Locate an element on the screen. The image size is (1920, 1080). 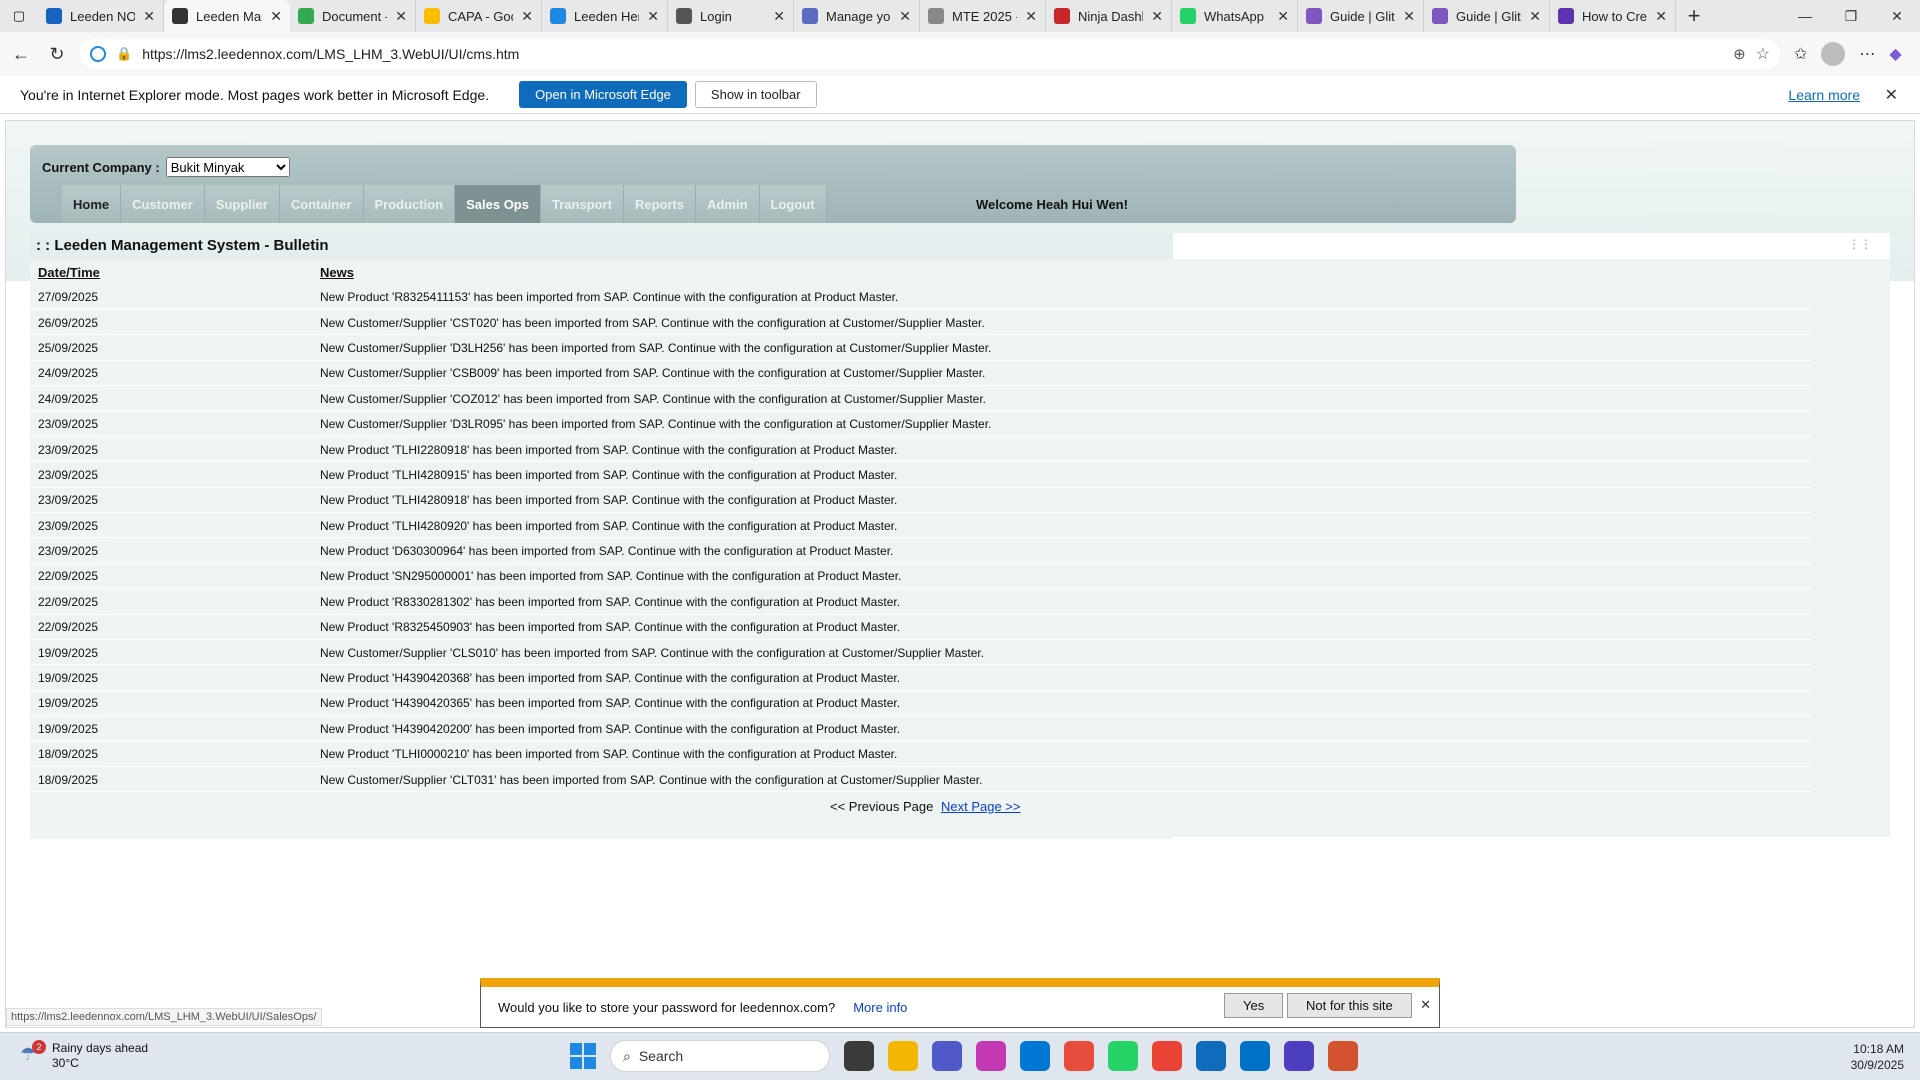
col-news-header: News is located at coordinates (337, 272).